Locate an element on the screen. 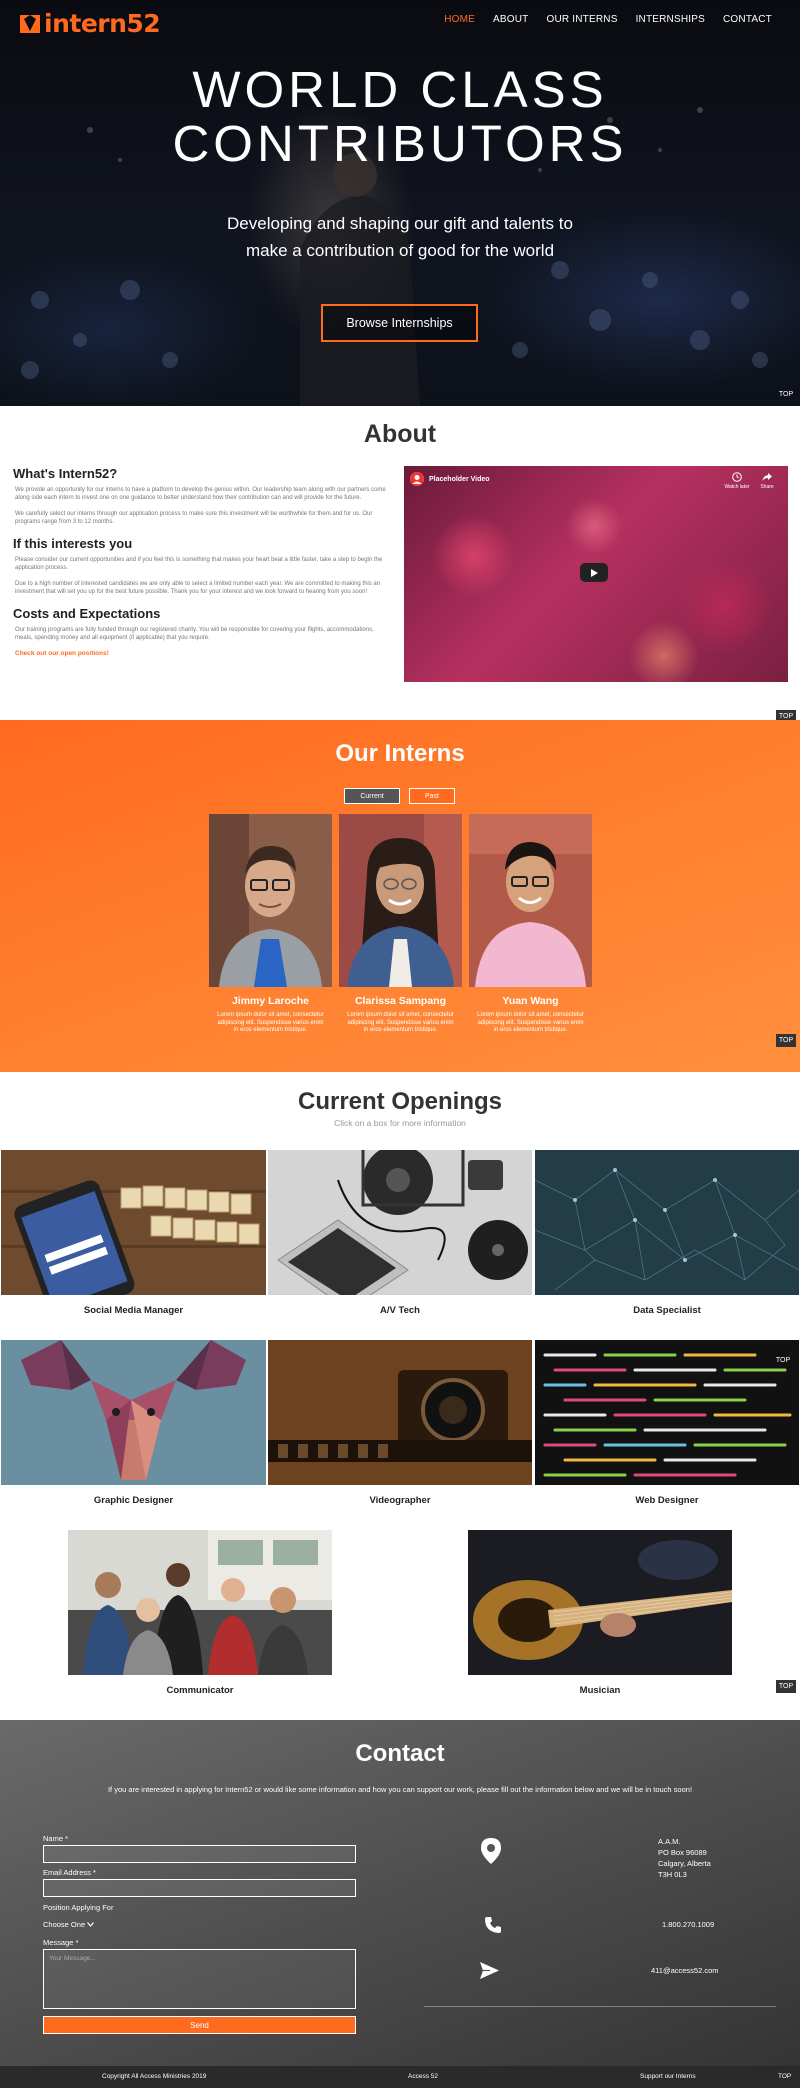 The width and height of the screenshot is (800, 2088). browse-internships-button: Browse Internships is located at coordinates (399, 323).